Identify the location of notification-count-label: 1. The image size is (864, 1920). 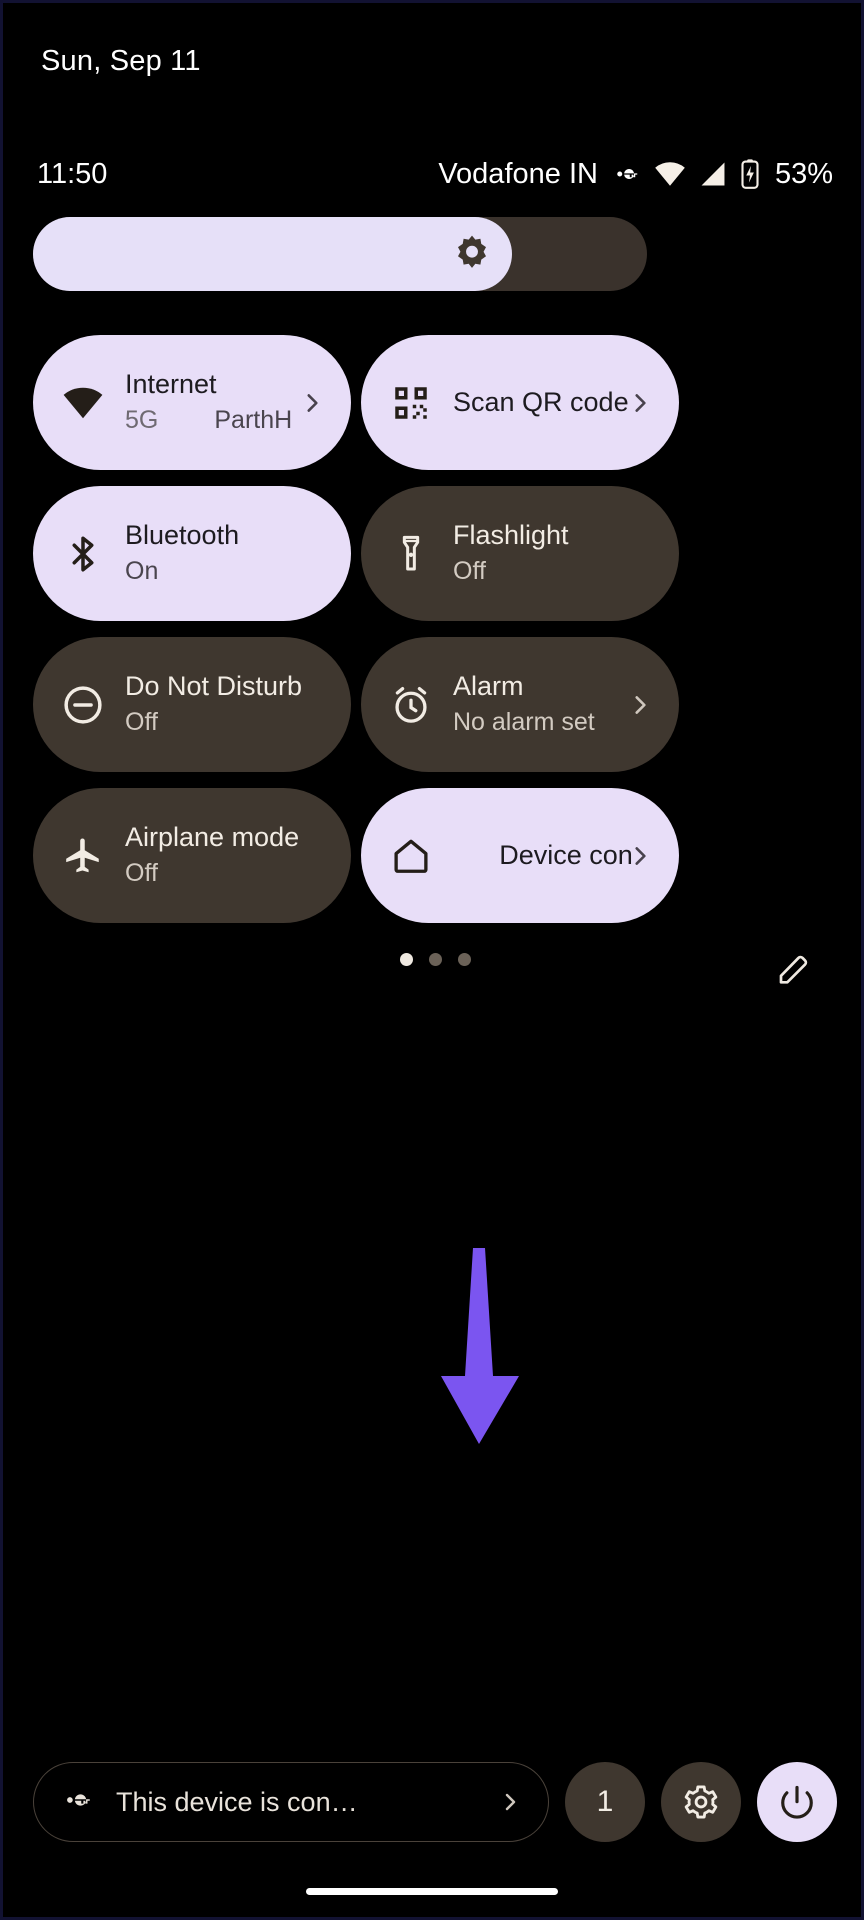
(605, 1801).